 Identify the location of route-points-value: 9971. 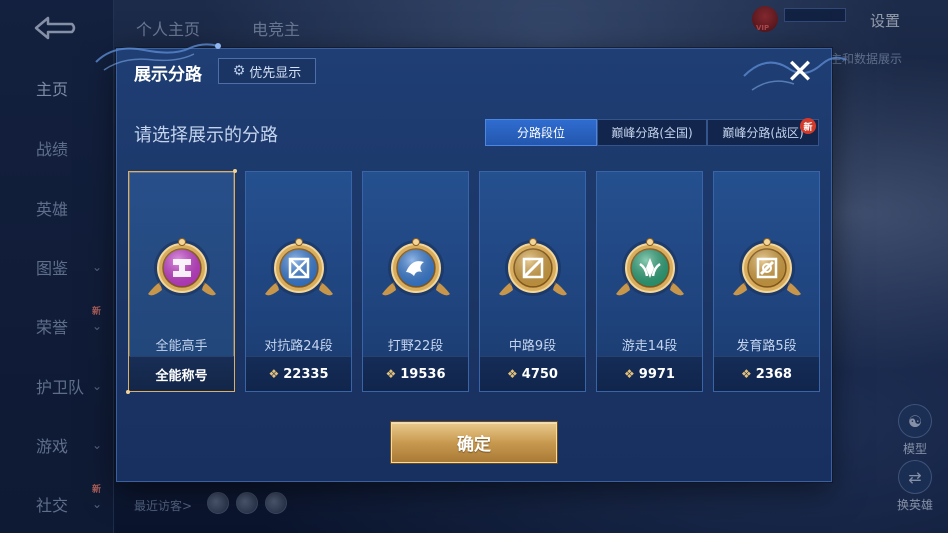
(656, 374).